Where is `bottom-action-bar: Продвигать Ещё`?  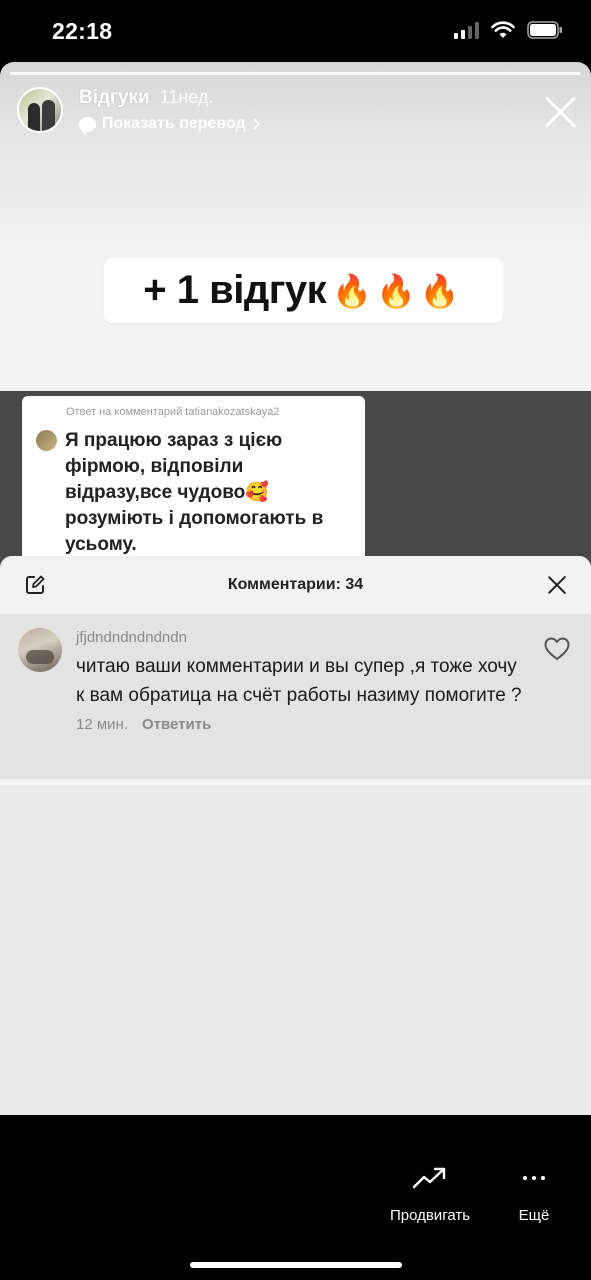 bottom-action-bar: Продвигать Ещё is located at coordinates (295, 1197).